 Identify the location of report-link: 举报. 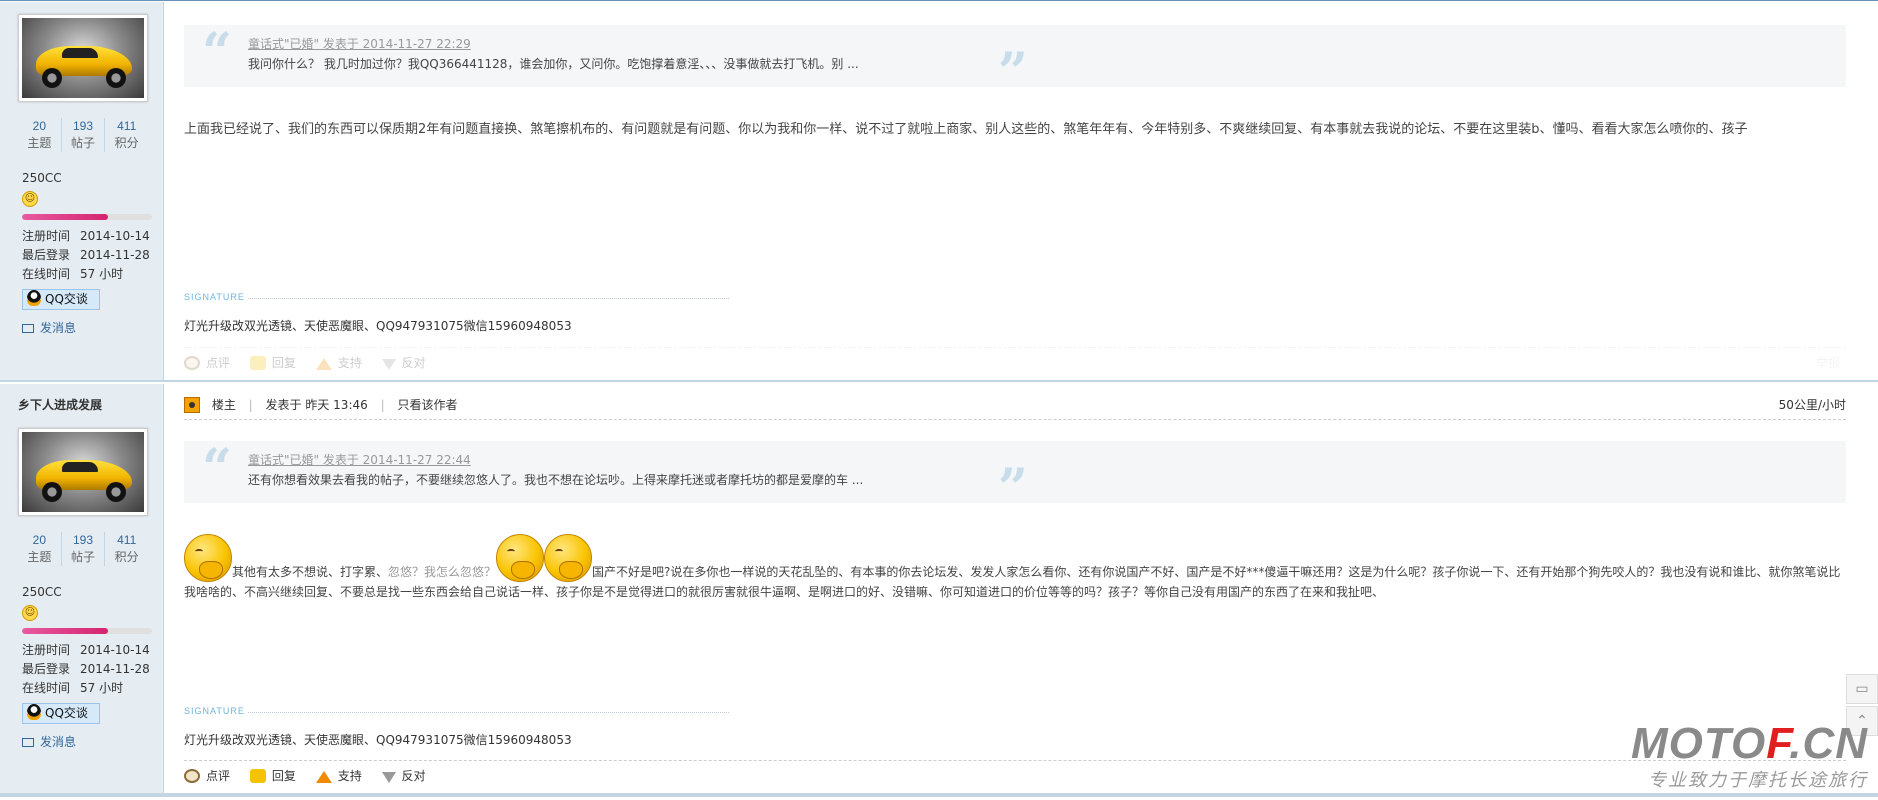
(1828, 363).